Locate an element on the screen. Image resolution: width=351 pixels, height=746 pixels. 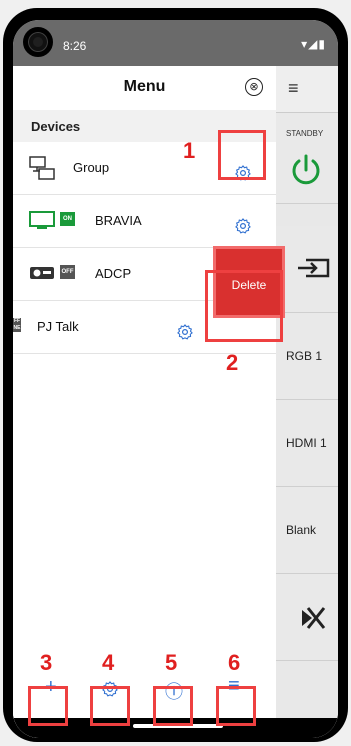
drawer-header: Menu ⊗ is located at coordinates (144, 88).